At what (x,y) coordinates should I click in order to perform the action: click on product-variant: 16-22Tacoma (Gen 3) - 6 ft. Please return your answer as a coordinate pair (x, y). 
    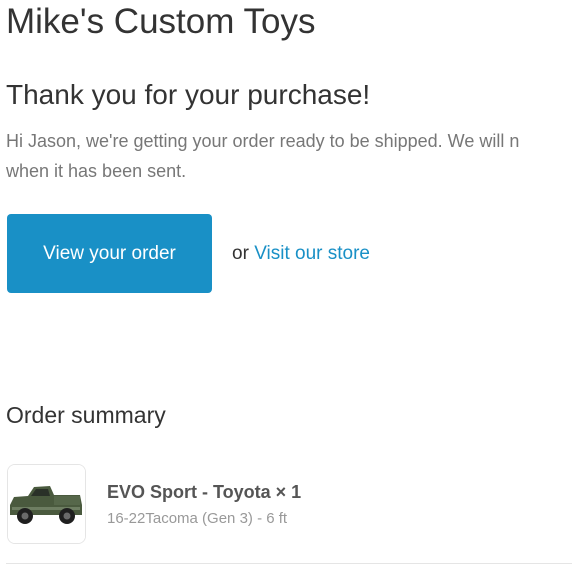
    Looking at the image, I should click on (197, 518).